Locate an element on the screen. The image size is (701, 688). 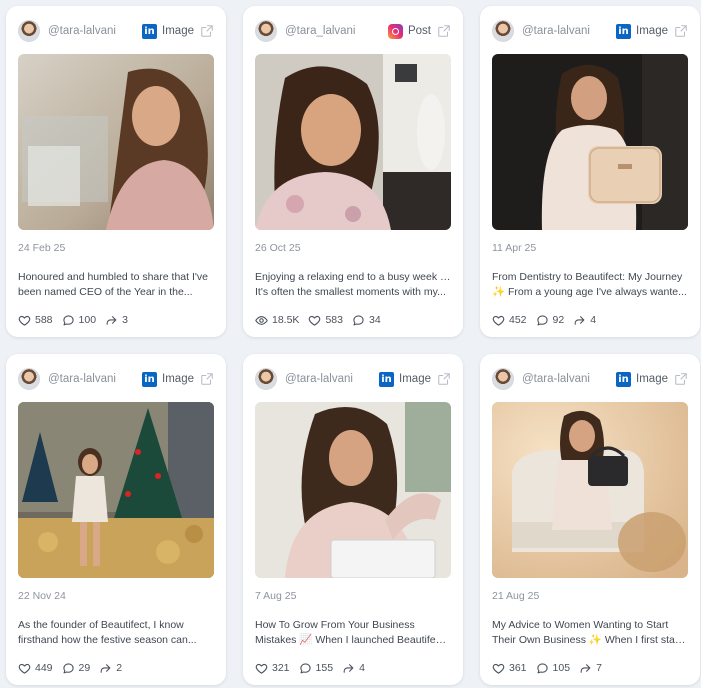
caption-line: From Dentistry to Beautifect: My Journey is located at coordinates (587, 277).